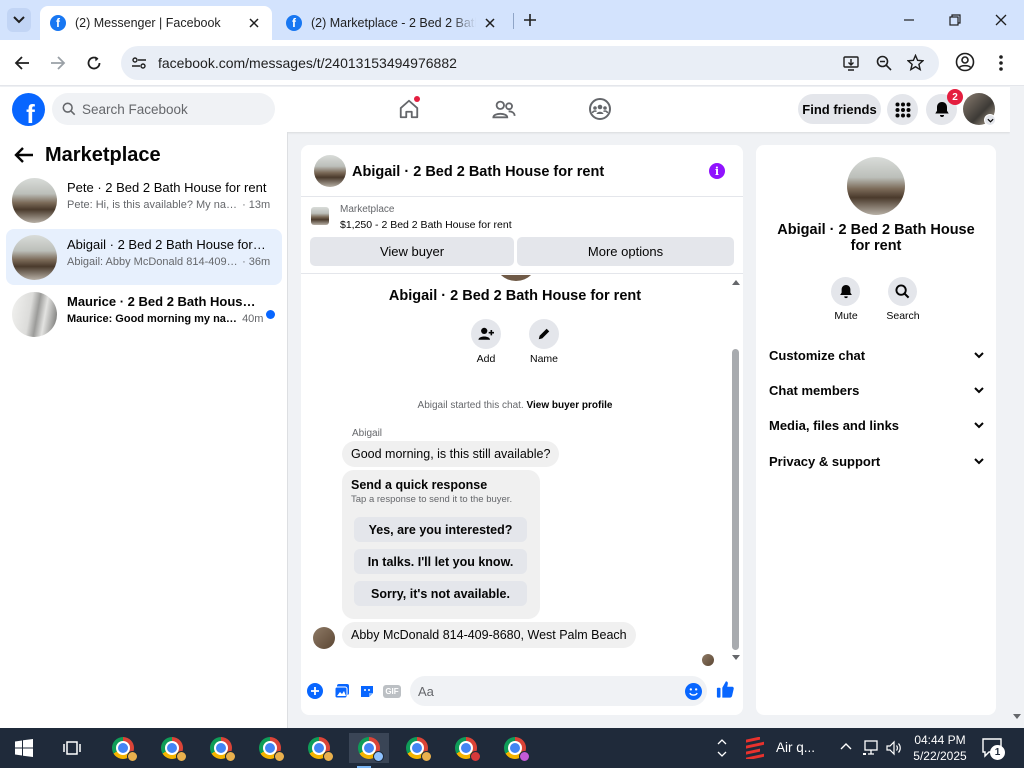 The height and width of the screenshot is (768, 1024). Describe the element at coordinates (625, 251) in the screenshot. I see `more-options-button: More options` at that location.